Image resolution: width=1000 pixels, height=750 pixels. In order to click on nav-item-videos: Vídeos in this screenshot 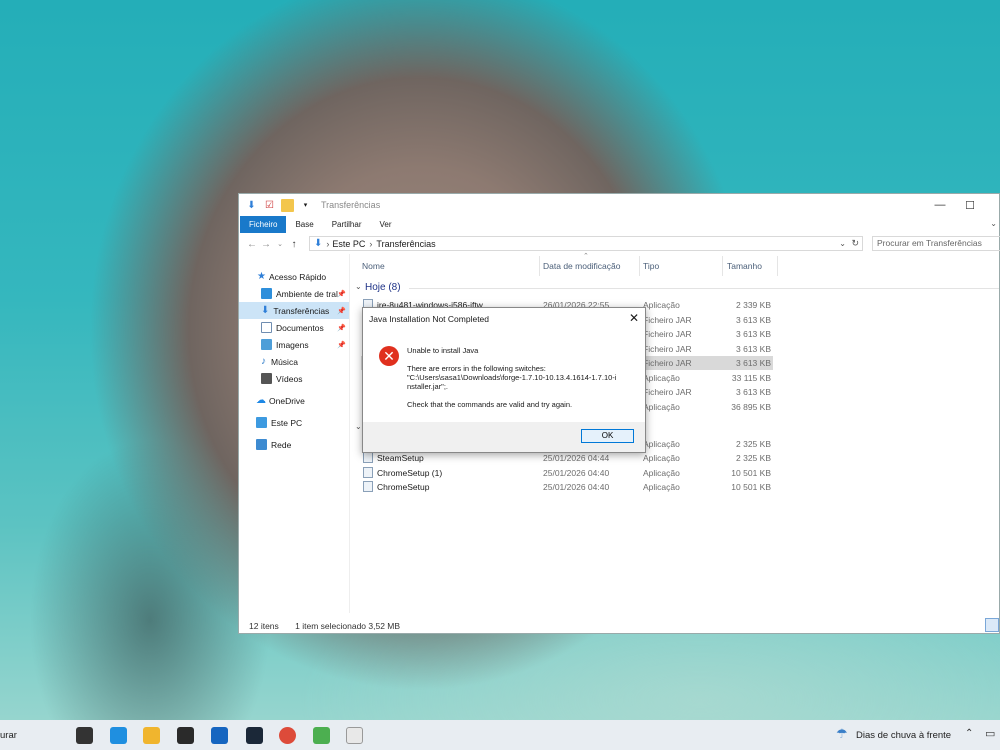, I will do `click(294, 378)`.